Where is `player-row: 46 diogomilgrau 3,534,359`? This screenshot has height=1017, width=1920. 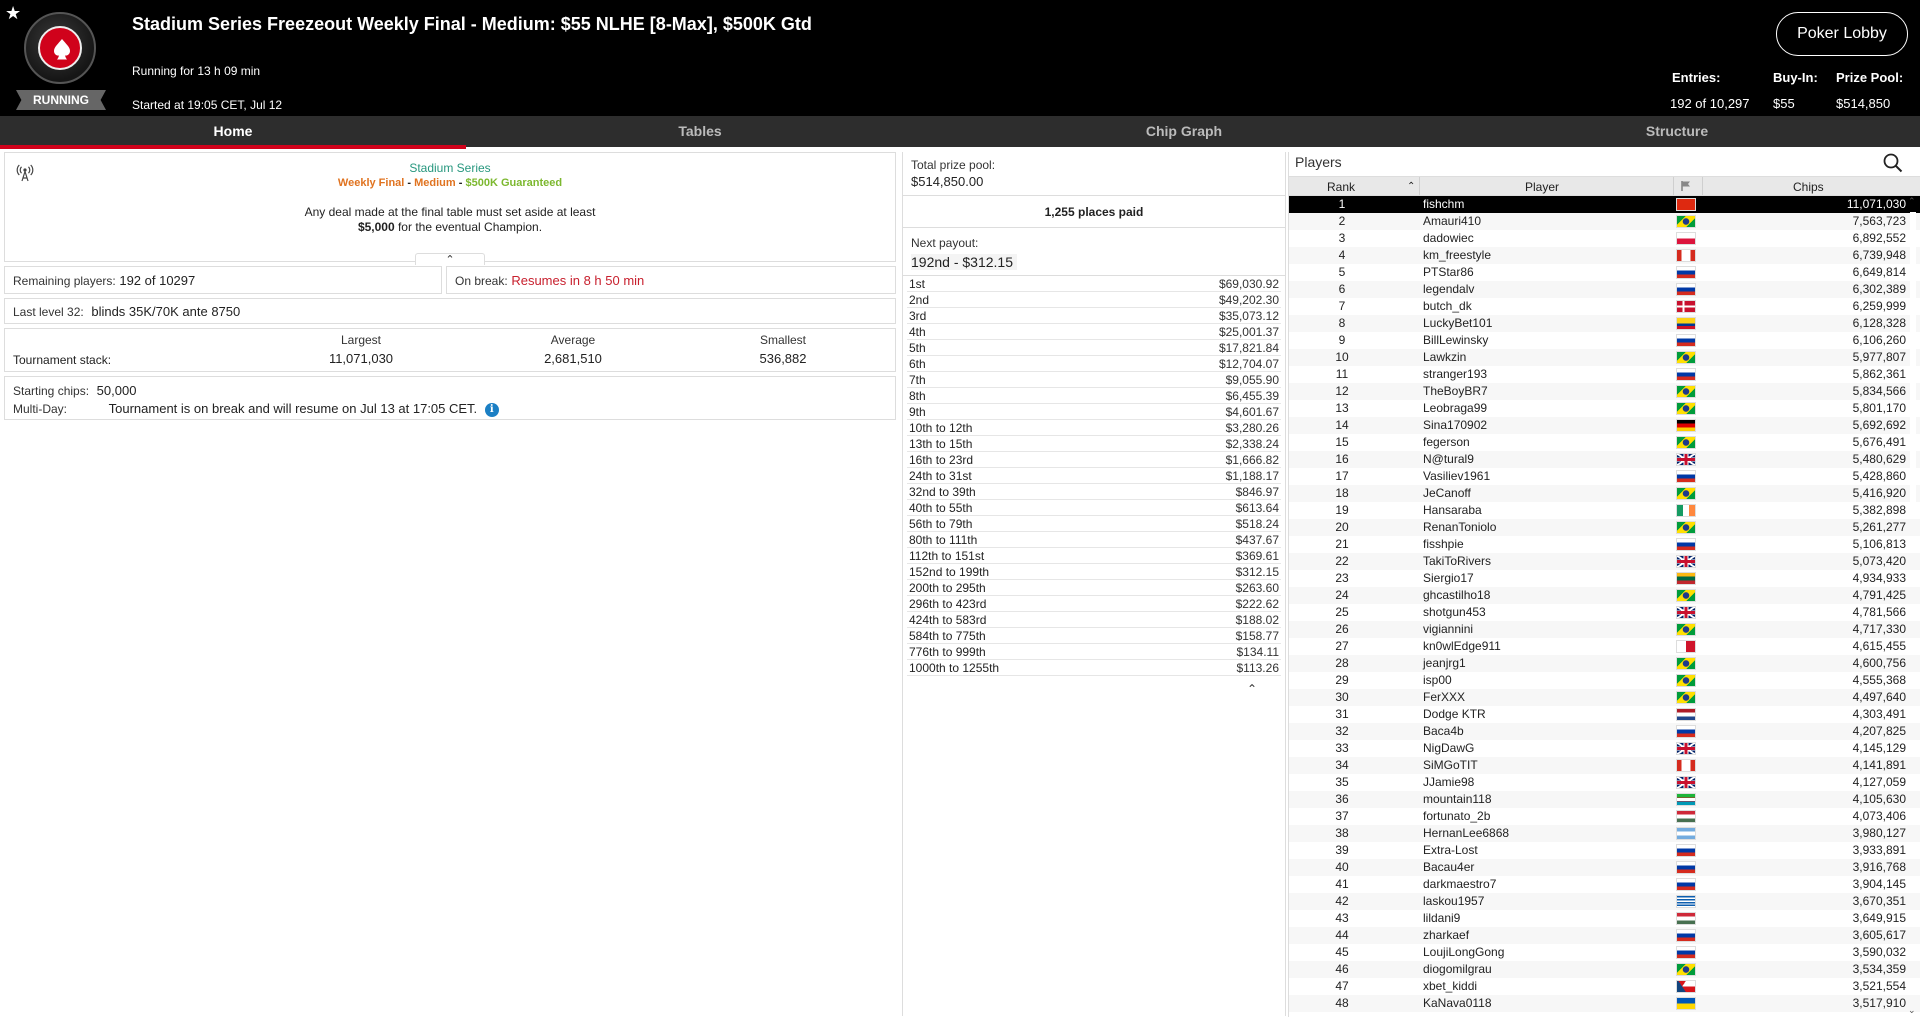
player-row: 46 diogomilgrau 3,534,359 is located at coordinates (1604, 969).